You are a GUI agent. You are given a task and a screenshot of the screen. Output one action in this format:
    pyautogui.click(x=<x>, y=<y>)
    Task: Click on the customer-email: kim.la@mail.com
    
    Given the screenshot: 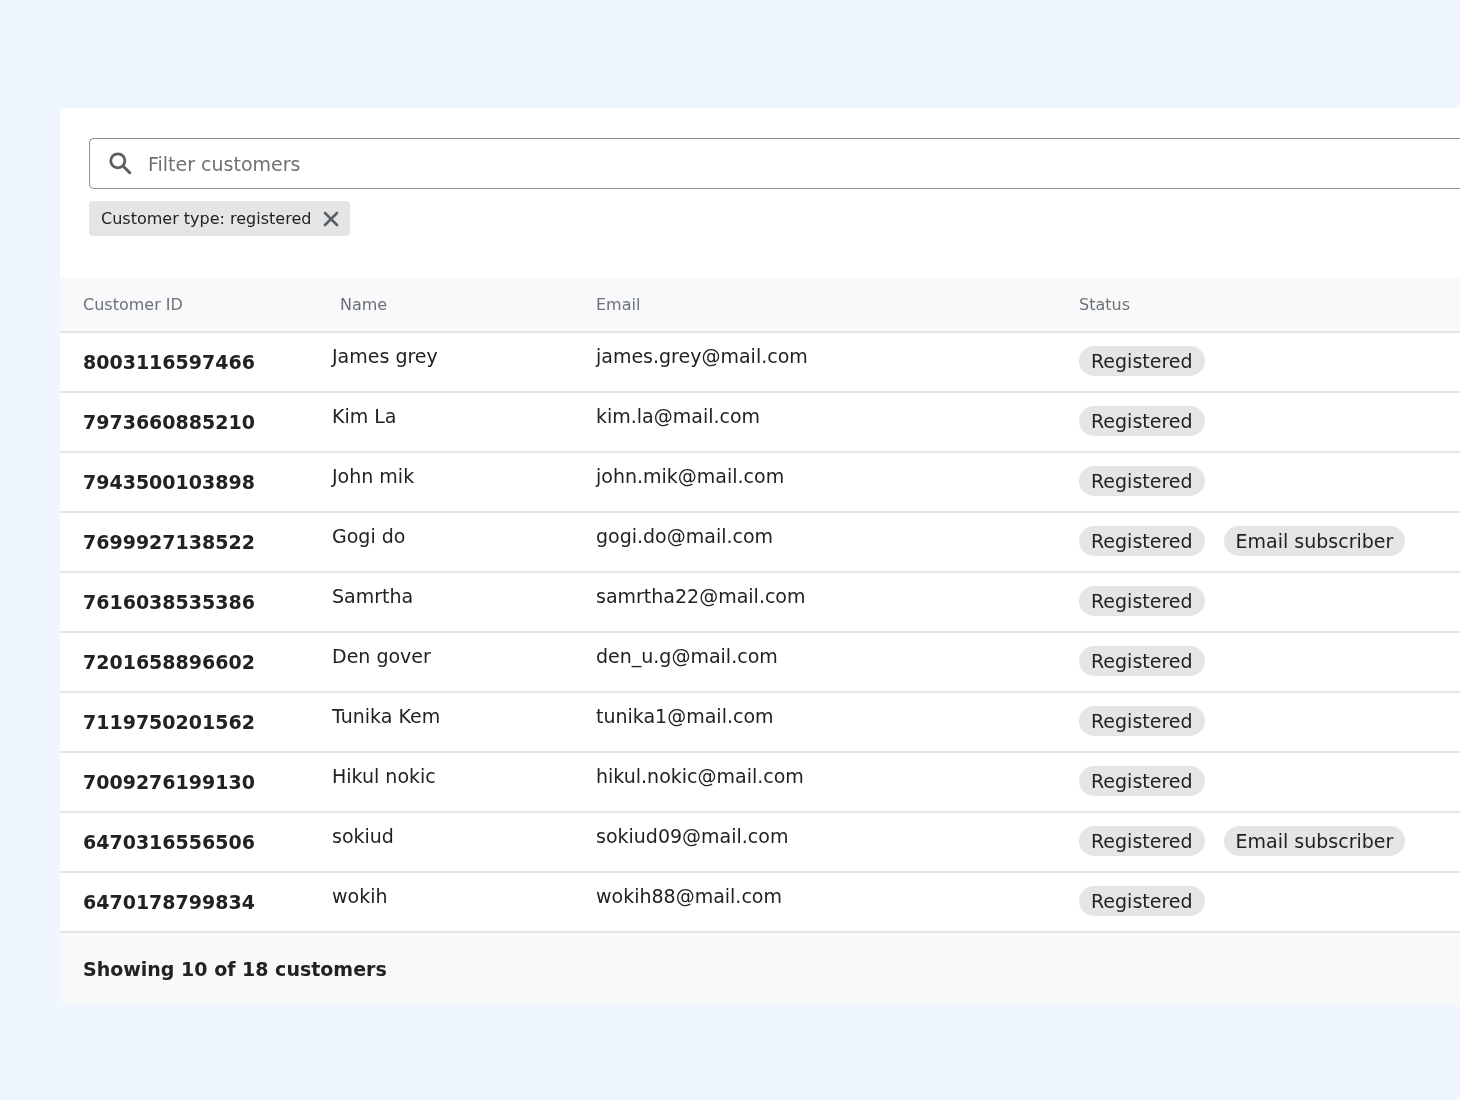 What is the action you would take?
    pyautogui.click(x=679, y=415)
    